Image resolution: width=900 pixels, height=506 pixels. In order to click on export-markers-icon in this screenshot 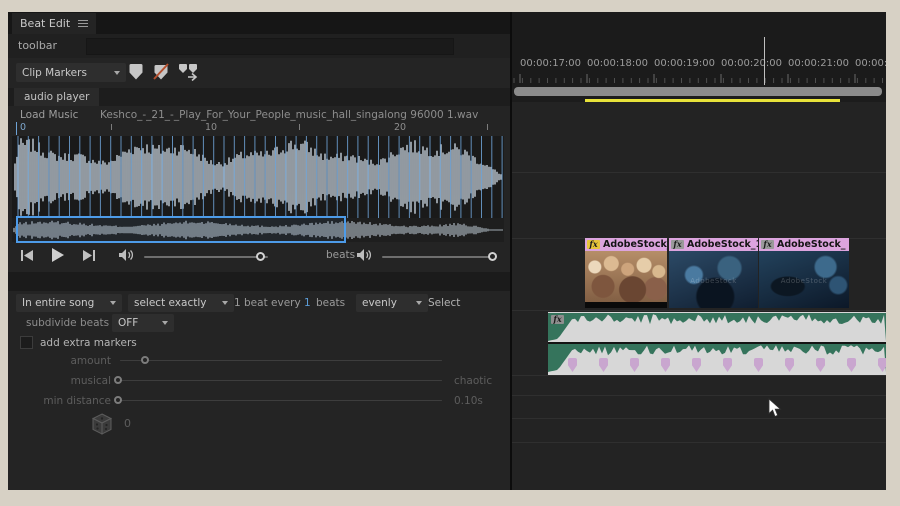, I will do `click(189, 72)`.